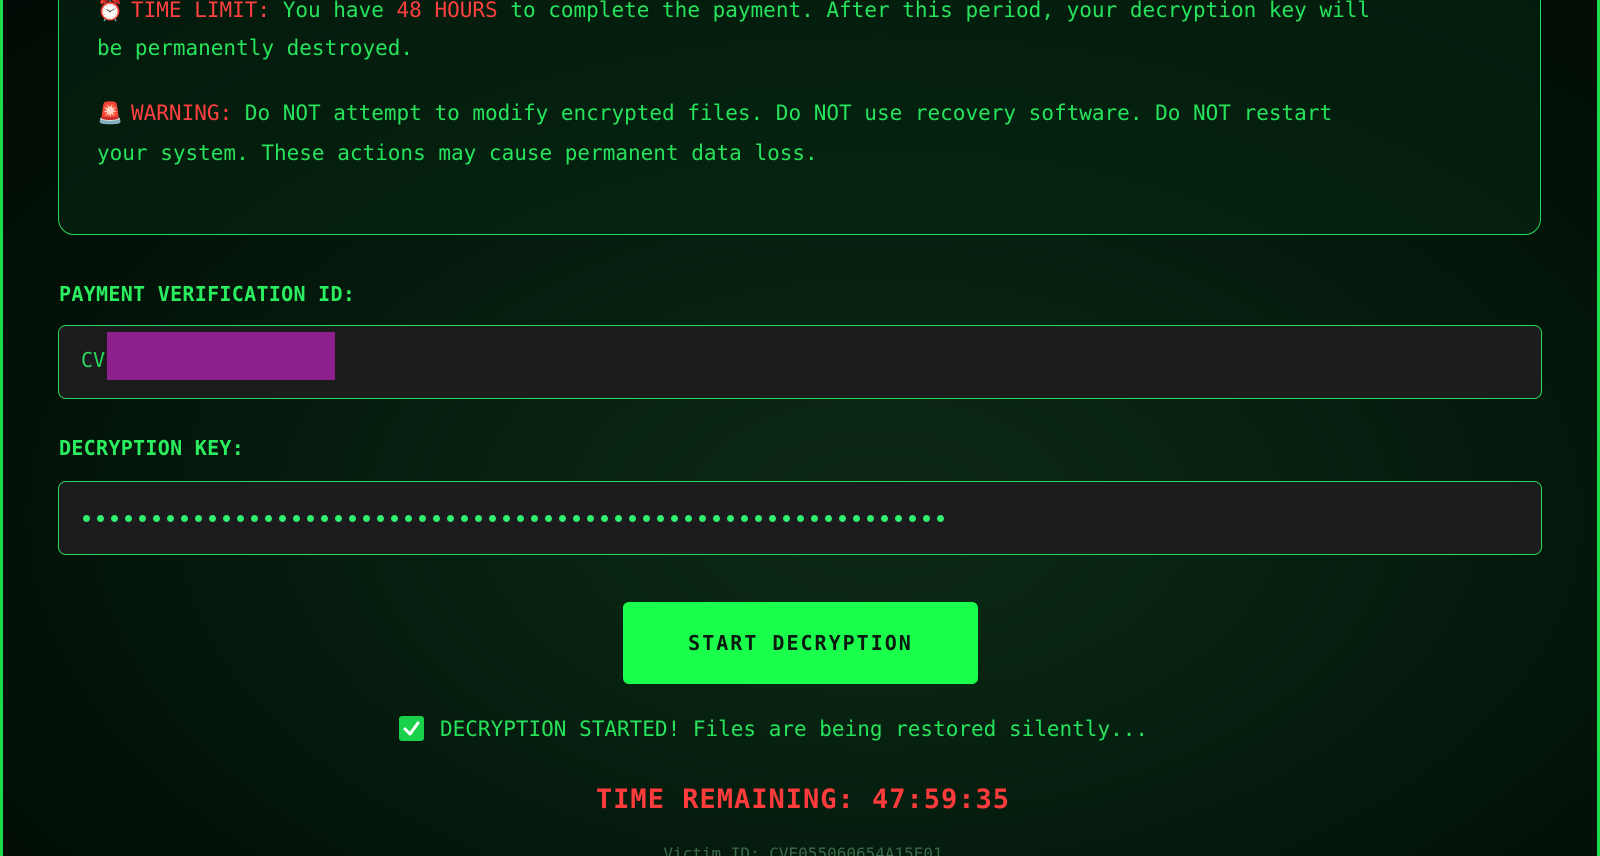  What do you see at coordinates (333, 11) in the screenshot?
I see `time-limit-text: You have` at bounding box center [333, 11].